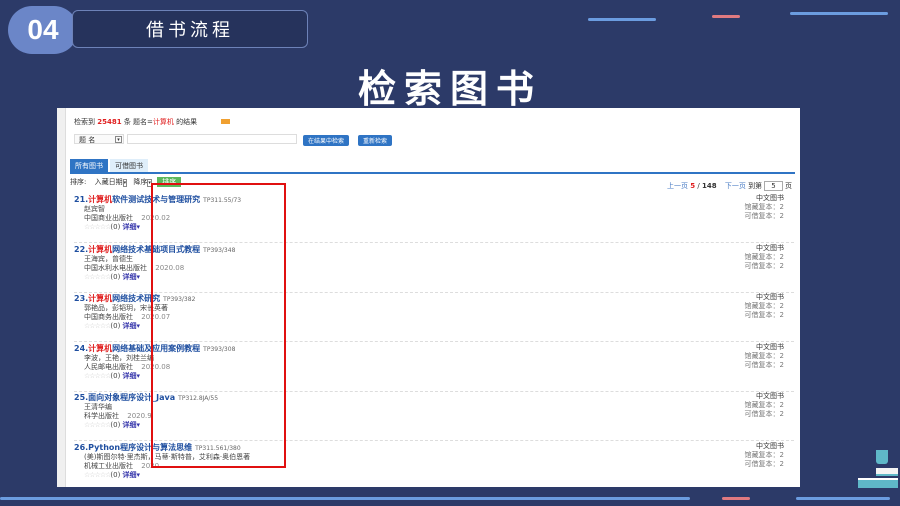 Image resolution: width=900 pixels, height=506 pixels. What do you see at coordinates (375, 140) in the screenshot?
I see `new-search-button: 重新检索` at bounding box center [375, 140].